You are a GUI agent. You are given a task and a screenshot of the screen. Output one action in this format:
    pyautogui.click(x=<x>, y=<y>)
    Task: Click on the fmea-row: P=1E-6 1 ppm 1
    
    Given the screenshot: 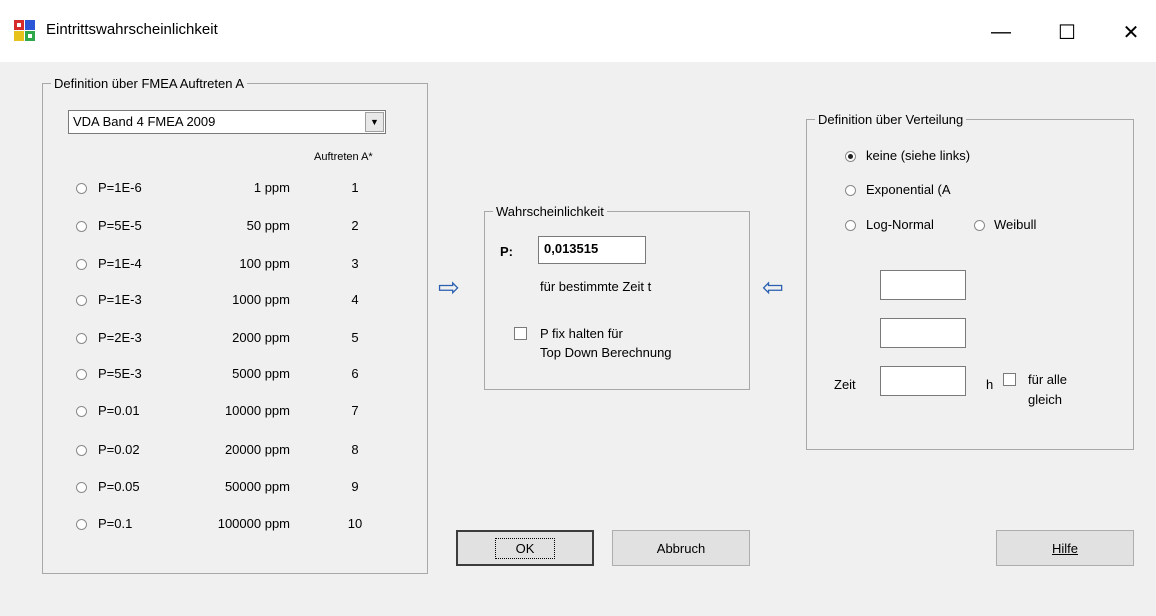 What is the action you would take?
    pyautogui.click(x=235, y=189)
    